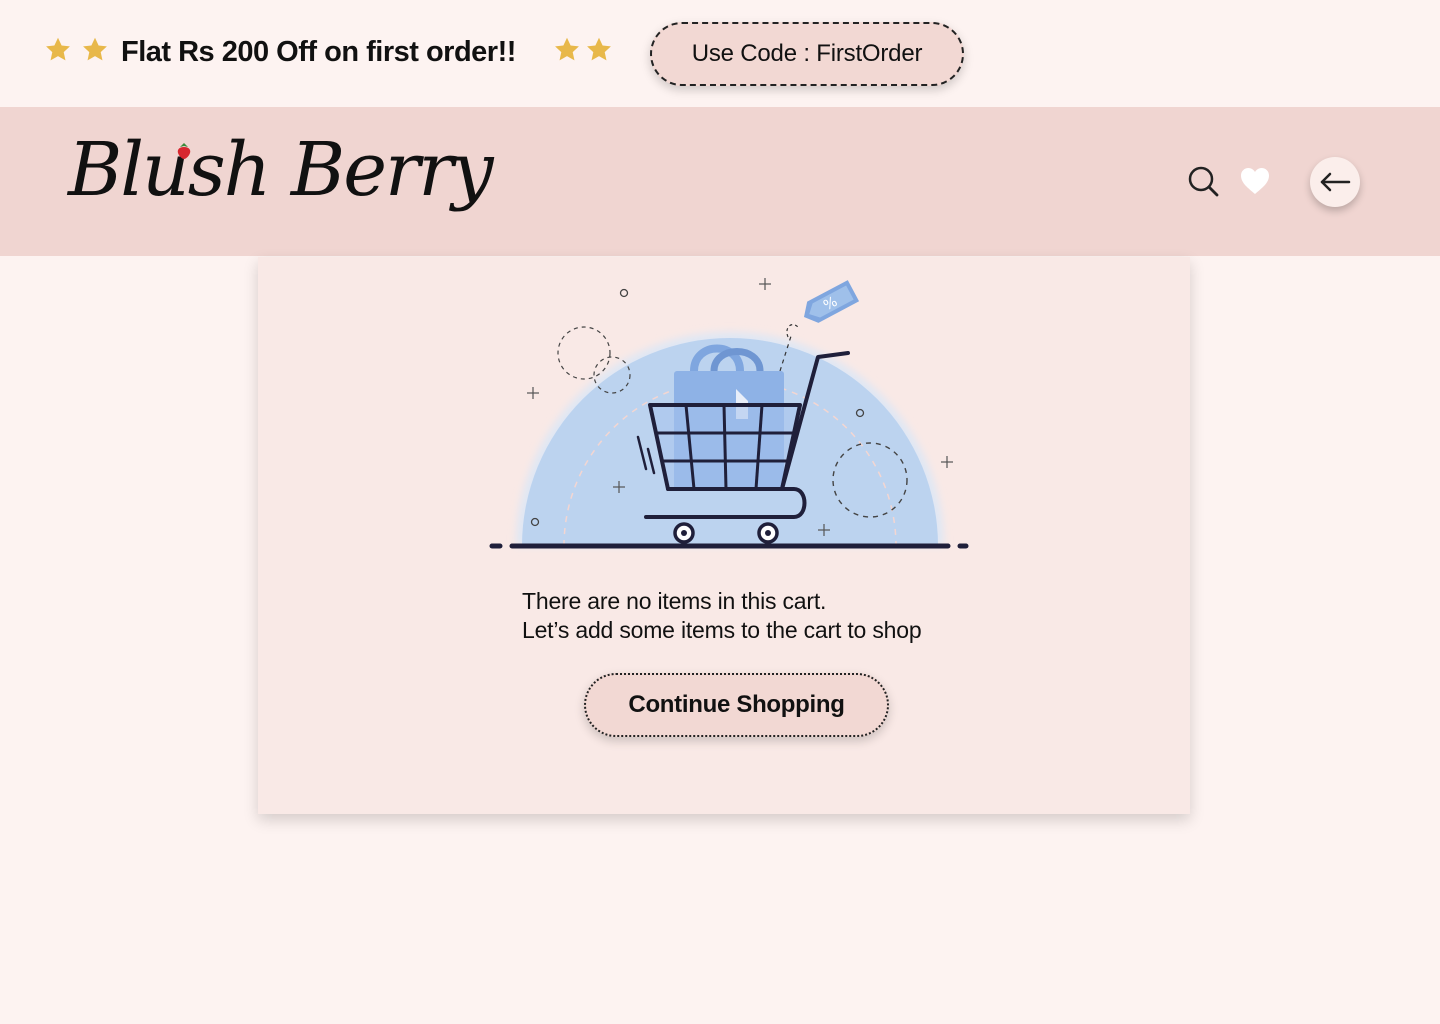 This screenshot has width=1440, height=1024. What do you see at coordinates (674, 601) in the screenshot?
I see `empty-cart-line1: There are no items in this cart.` at bounding box center [674, 601].